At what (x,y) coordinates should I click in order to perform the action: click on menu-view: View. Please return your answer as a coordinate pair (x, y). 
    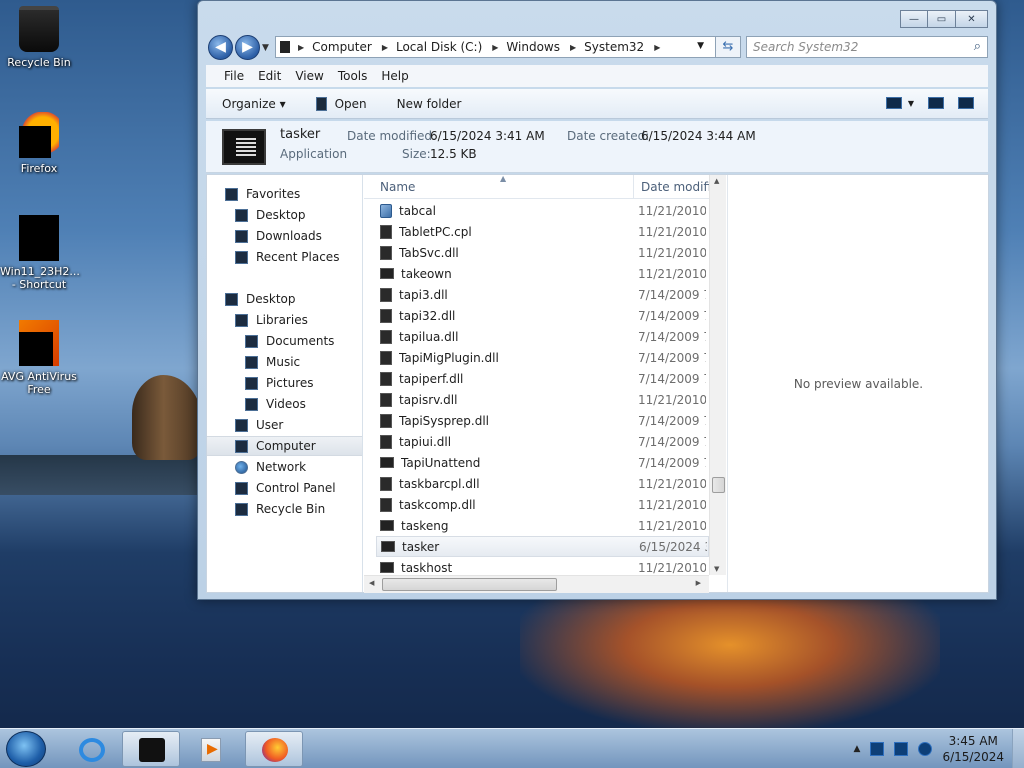
    Looking at the image, I should click on (309, 76).